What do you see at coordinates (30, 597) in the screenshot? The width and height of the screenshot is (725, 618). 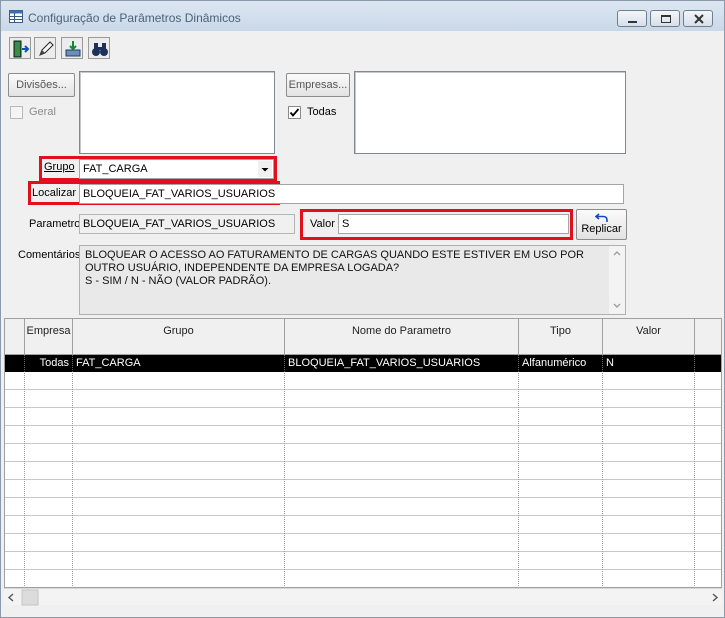 I see `scroll-thumb` at bounding box center [30, 597].